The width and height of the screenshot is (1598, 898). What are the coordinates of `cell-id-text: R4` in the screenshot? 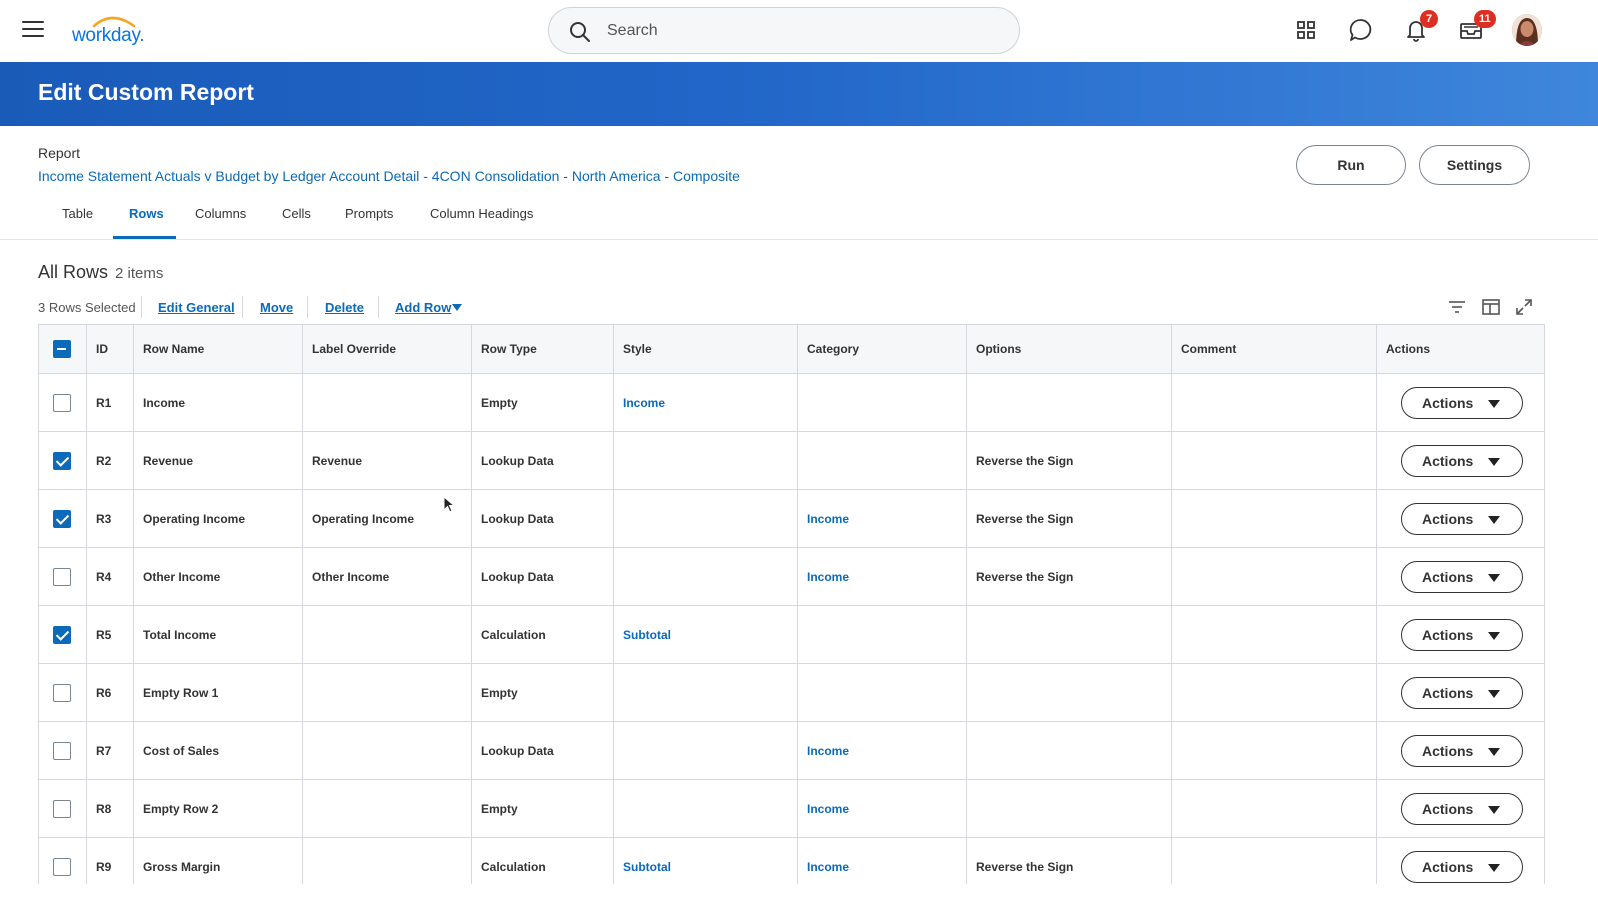 It's located at (104, 576).